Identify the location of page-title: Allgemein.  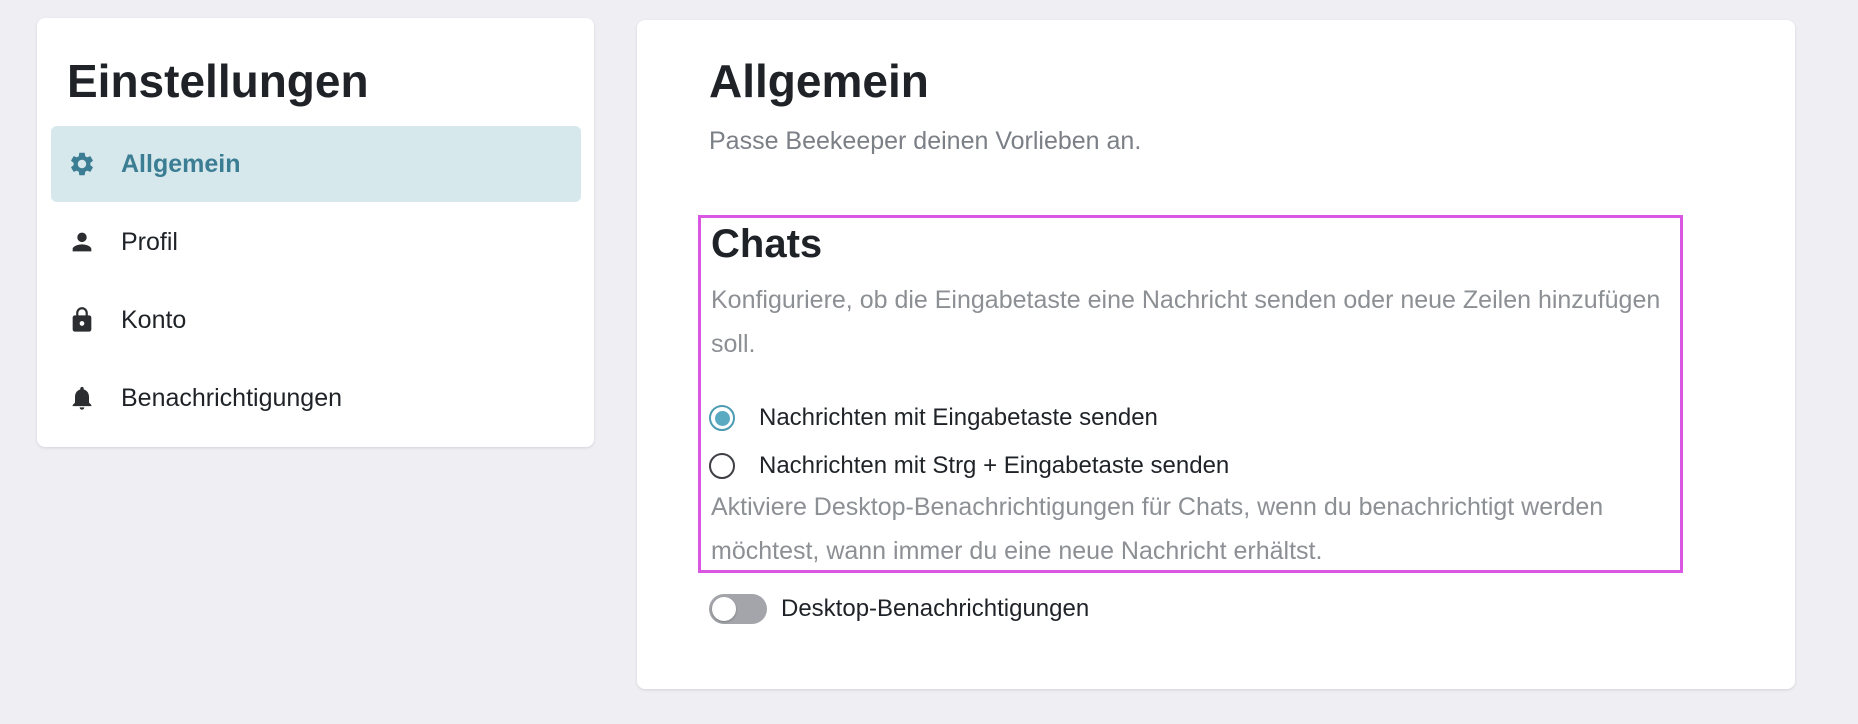
(819, 81).